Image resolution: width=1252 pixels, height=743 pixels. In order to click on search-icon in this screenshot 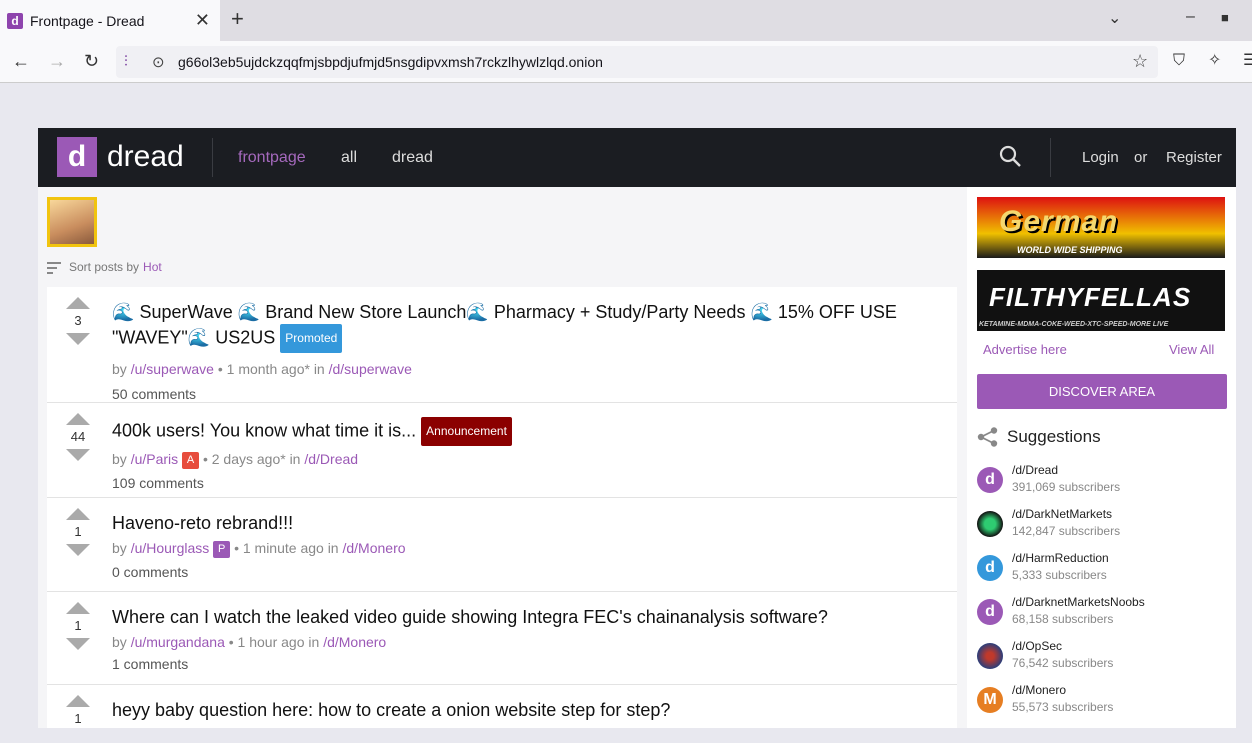, I will do `click(1010, 156)`.